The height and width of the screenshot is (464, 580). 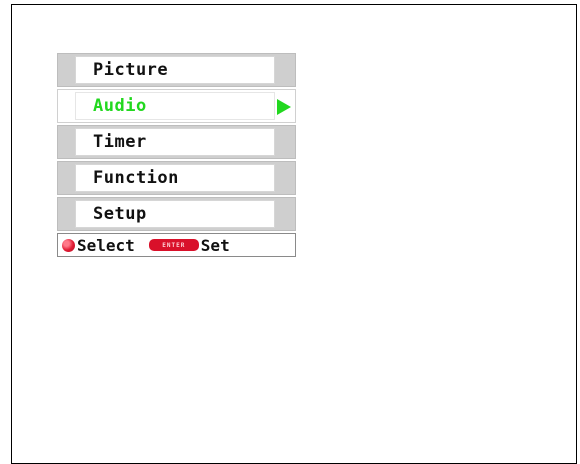 I want to click on menu-item-label: Timer, so click(x=175, y=142).